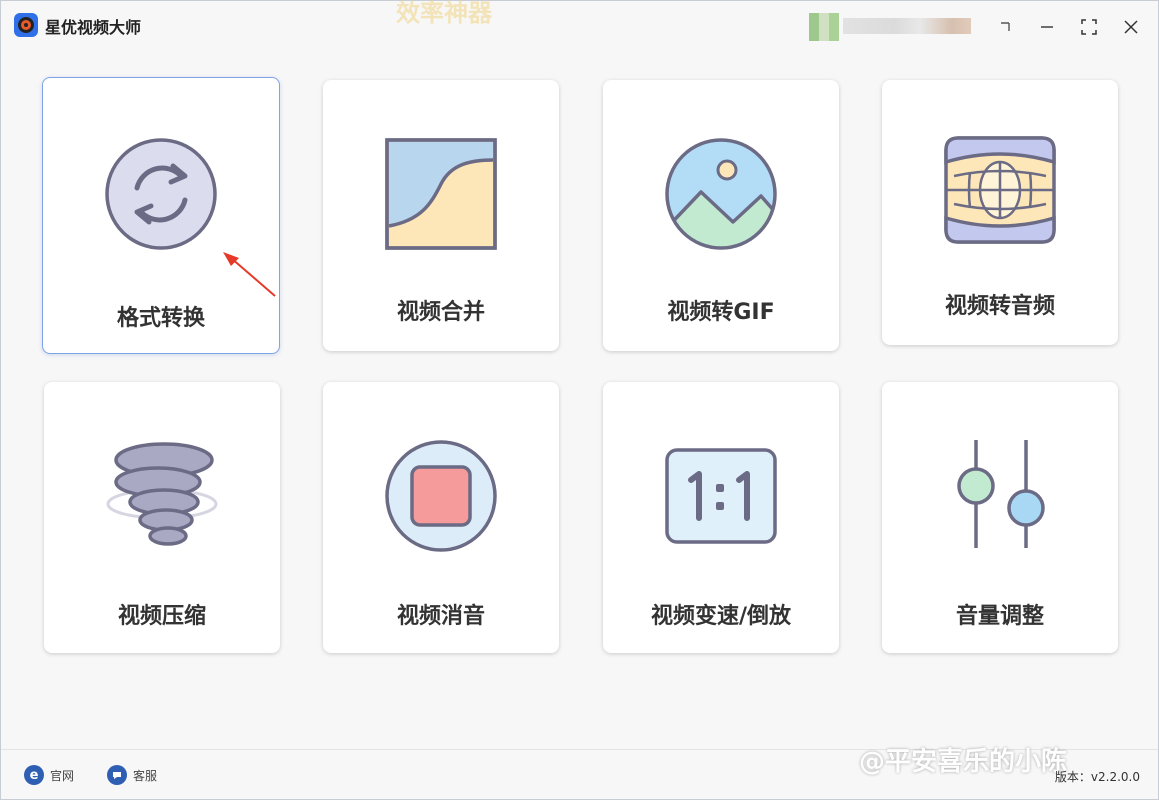 The height and width of the screenshot is (800, 1159). I want to click on tool-card-audio: 视频转音频, so click(1000, 212).